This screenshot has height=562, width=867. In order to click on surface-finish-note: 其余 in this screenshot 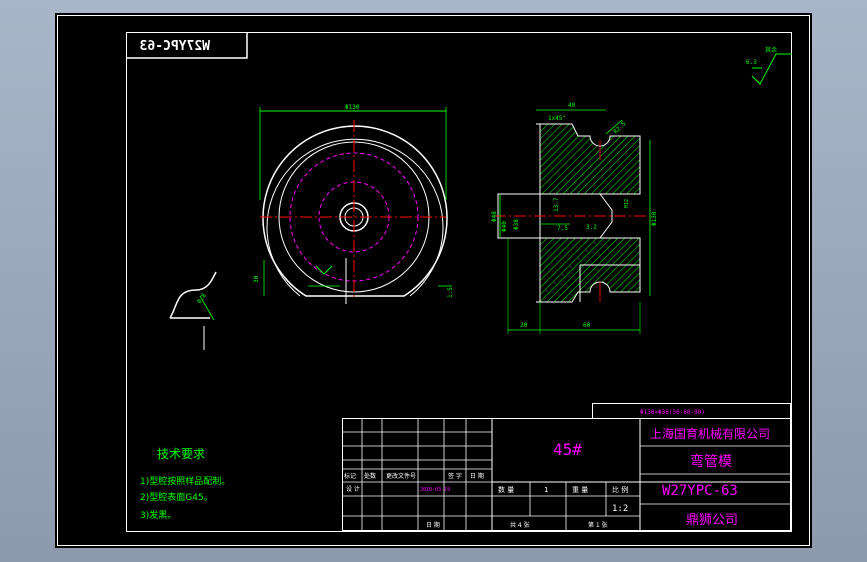, I will do `click(771, 50)`.